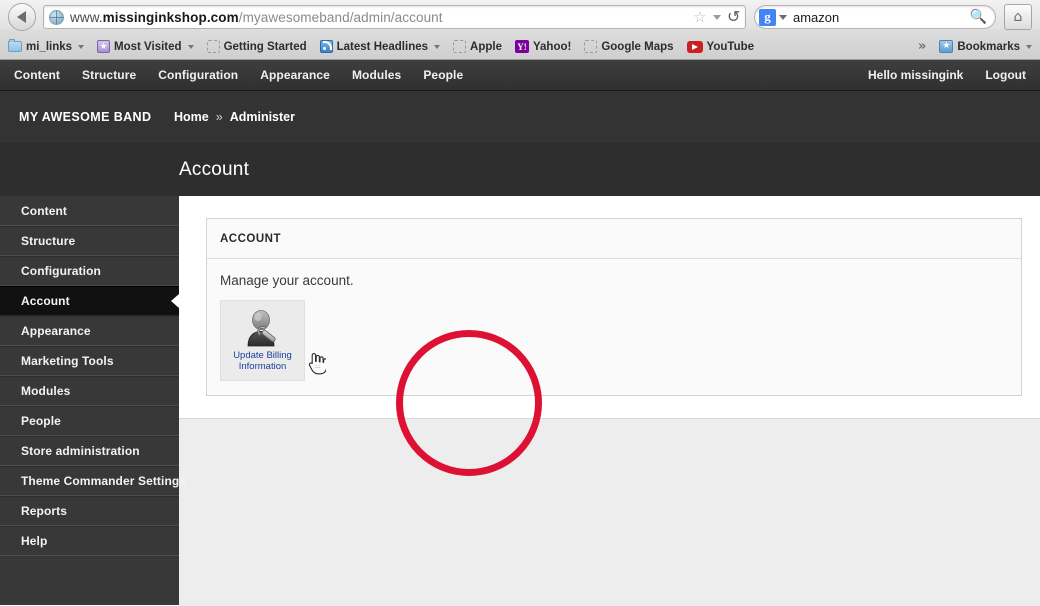 This screenshot has height=606, width=1040. I want to click on sidebar-item-content: Content, so click(89, 211).